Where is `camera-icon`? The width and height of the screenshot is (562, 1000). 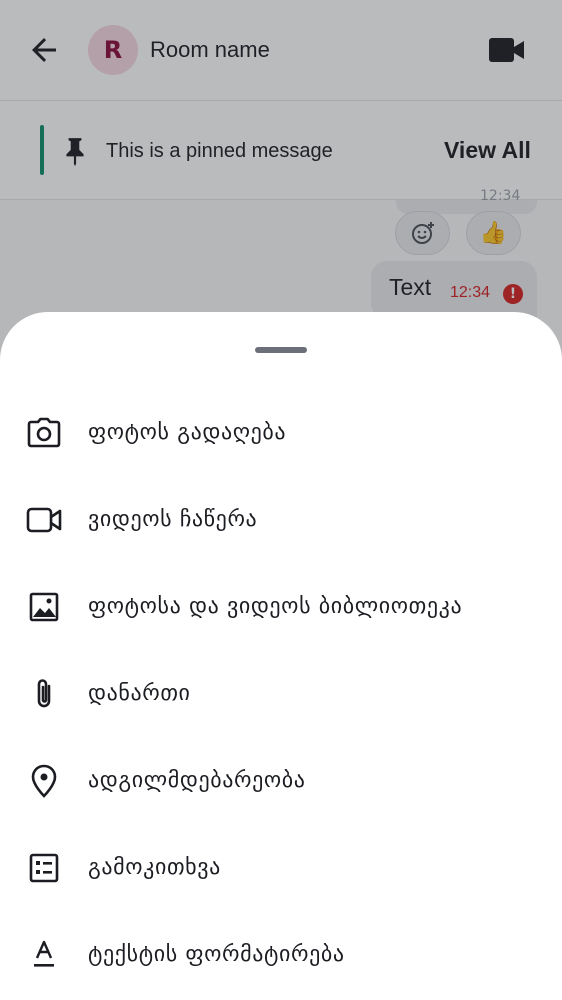
camera-icon is located at coordinates (44, 433).